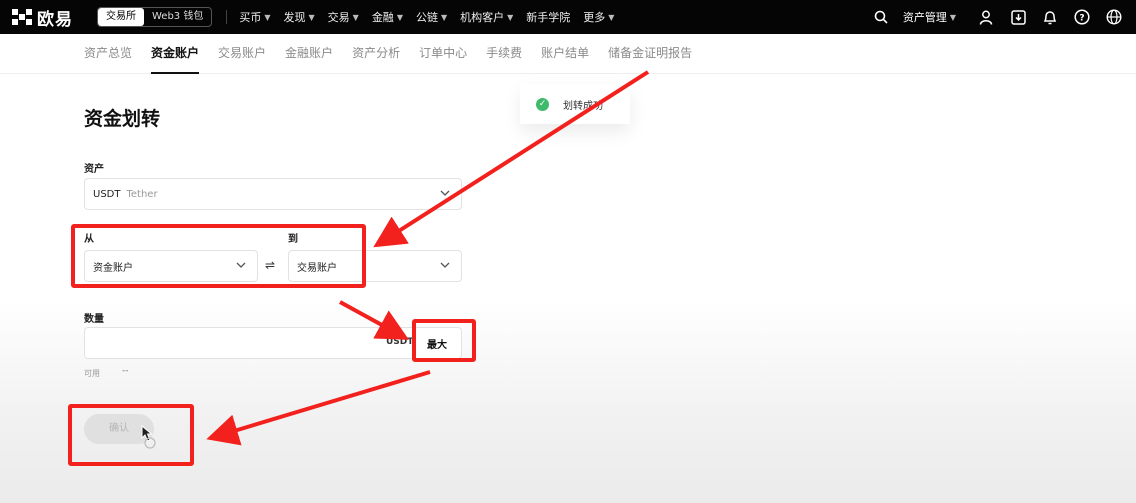 The height and width of the screenshot is (503, 1136). Describe the element at coordinates (374, 320) in the screenshot. I see `arrow-to-max` at that location.